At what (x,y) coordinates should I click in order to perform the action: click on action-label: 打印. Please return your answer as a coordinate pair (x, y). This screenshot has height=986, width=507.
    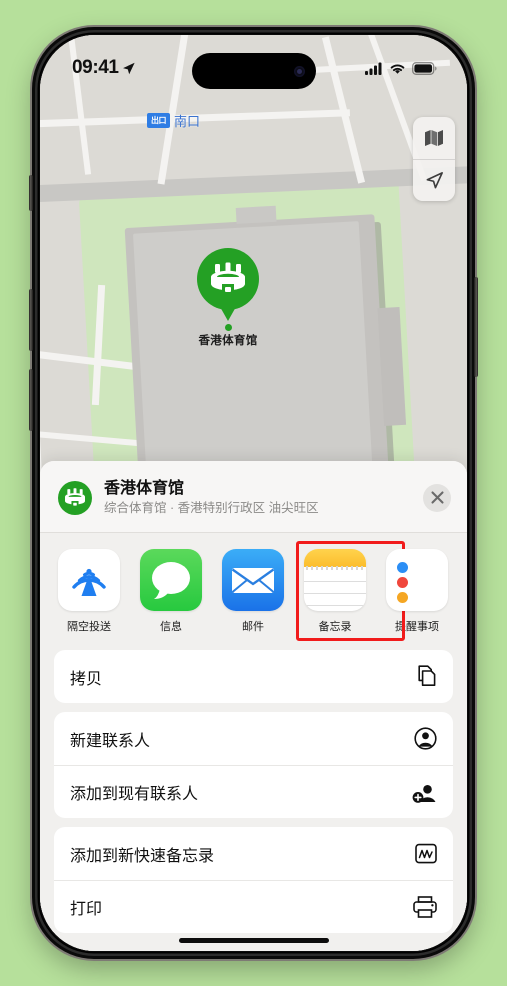
    Looking at the image, I should click on (86, 910).